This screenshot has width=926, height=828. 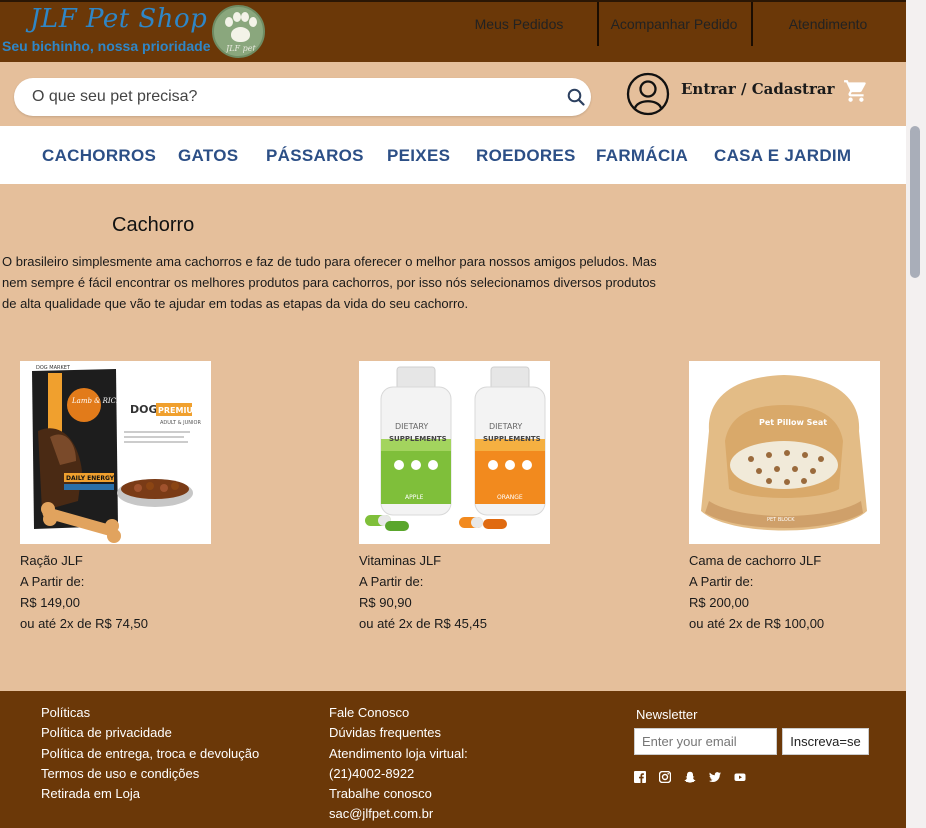 What do you see at coordinates (665, 777) in the screenshot?
I see `instagram-icon` at bounding box center [665, 777].